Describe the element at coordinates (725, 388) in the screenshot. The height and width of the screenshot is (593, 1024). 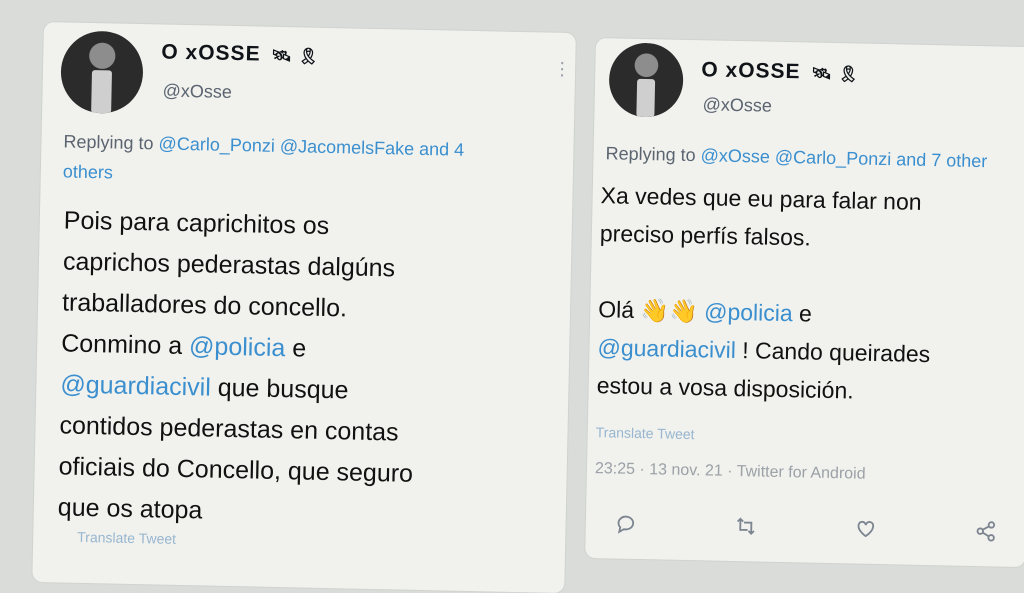
I see `tweet-line: estou a vosa disposición.` at that location.